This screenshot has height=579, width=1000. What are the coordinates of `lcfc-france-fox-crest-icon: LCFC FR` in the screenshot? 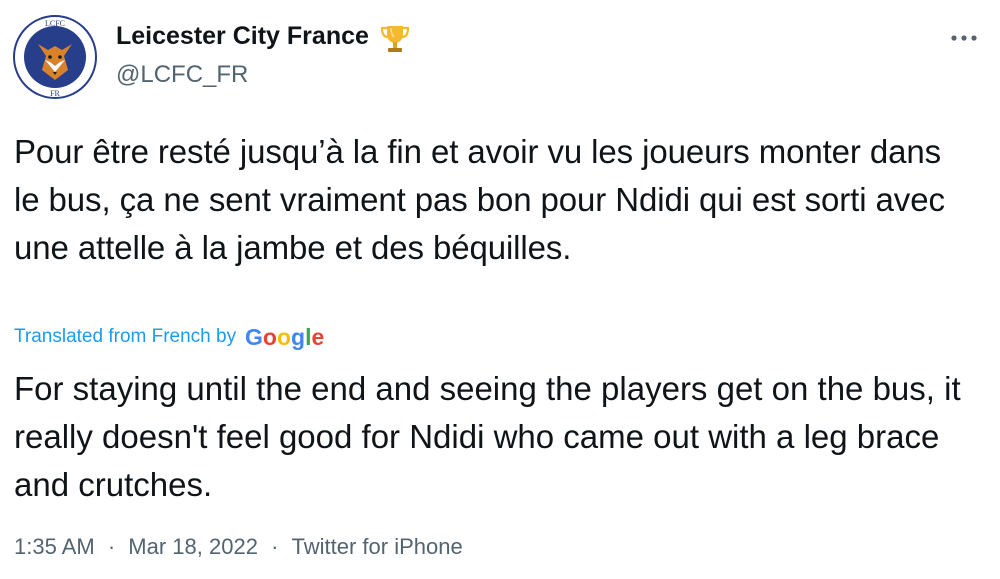 It's located at (55, 57).